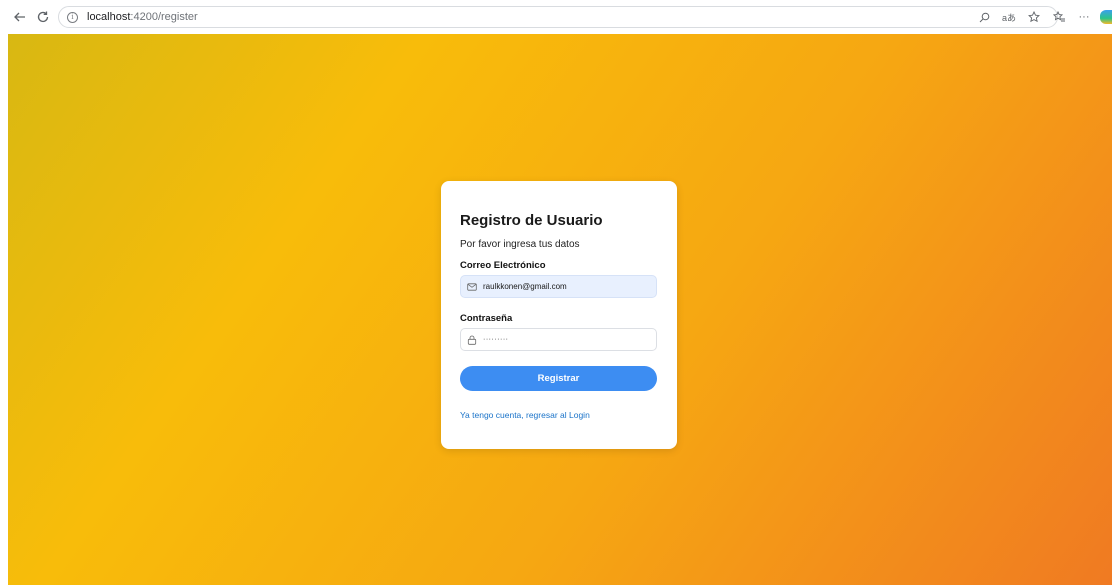 The width and height of the screenshot is (1112, 585). I want to click on register-button: Registrar, so click(558, 378).